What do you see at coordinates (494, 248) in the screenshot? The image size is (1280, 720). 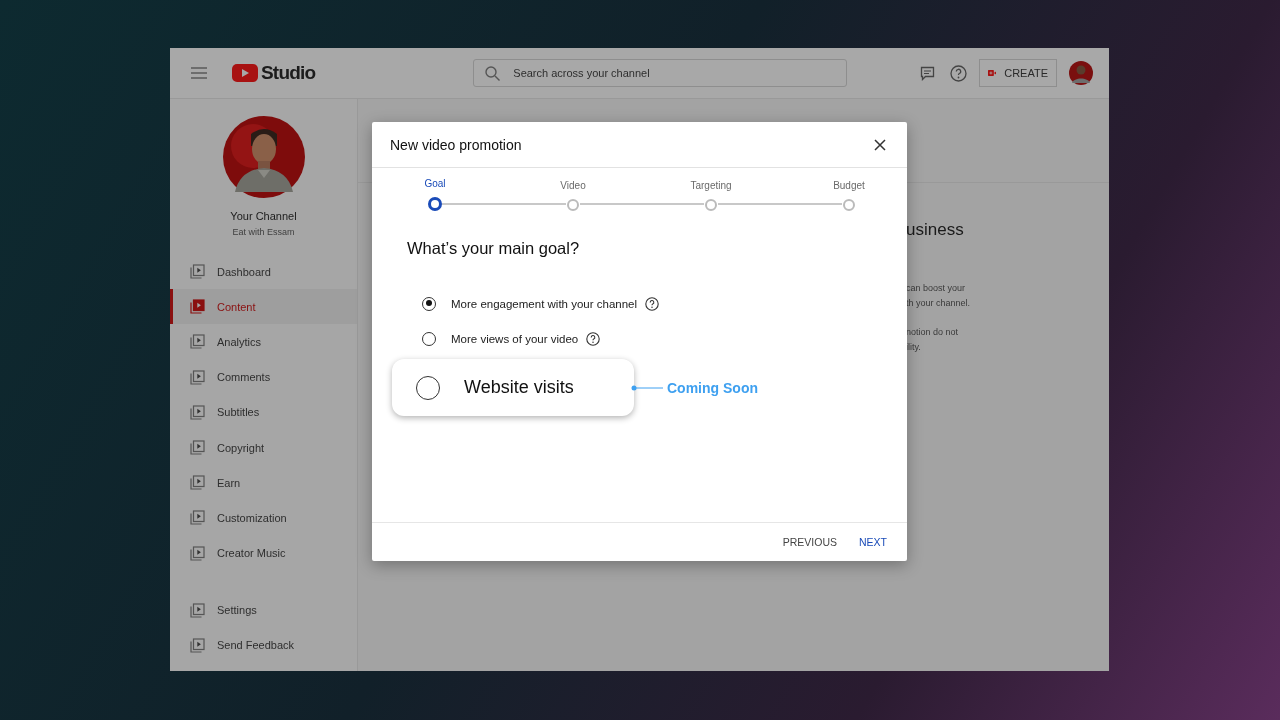 I see `question-heading: What’s your main goal?` at bounding box center [494, 248].